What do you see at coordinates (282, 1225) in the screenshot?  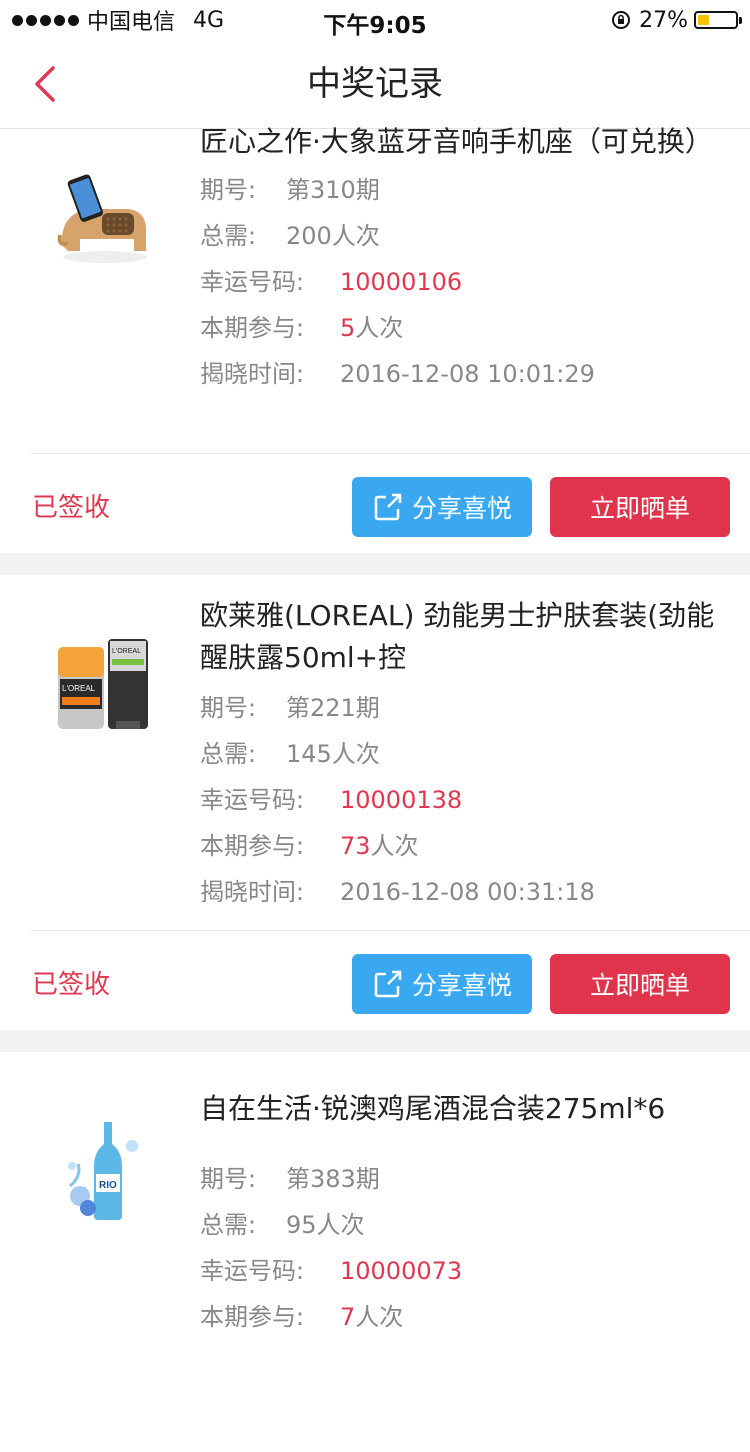 I see `total-row: 总需: 95人次` at bounding box center [282, 1225].